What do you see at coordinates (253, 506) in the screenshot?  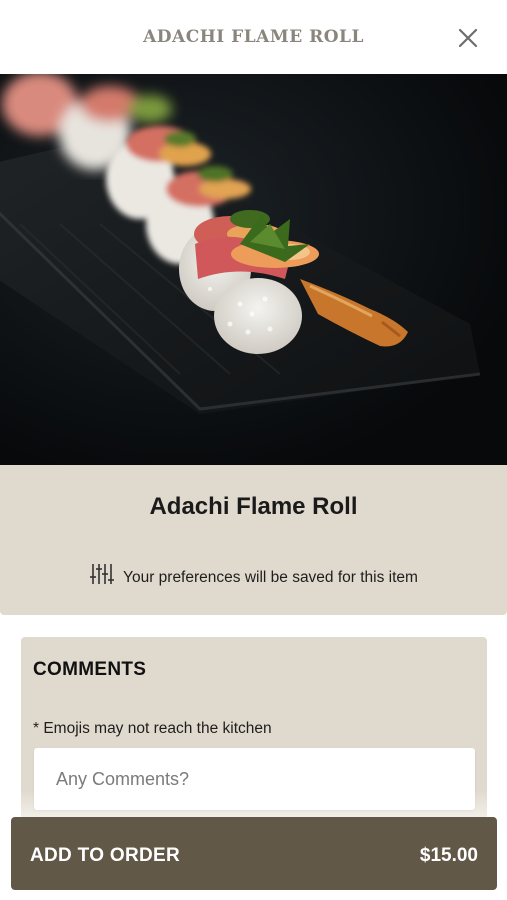 I see `item-name: Adachi Flame Roll` at bounding box center [253, 506].